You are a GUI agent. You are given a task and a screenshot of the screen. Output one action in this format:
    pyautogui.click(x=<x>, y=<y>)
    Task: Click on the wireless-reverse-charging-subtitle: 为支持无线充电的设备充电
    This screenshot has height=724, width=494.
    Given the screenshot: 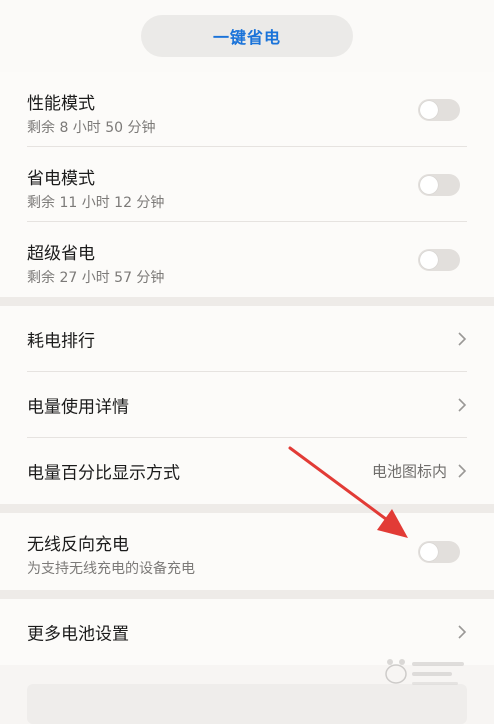 What is the action you would take?
    pyautogui.click(x=111, y=569)
    